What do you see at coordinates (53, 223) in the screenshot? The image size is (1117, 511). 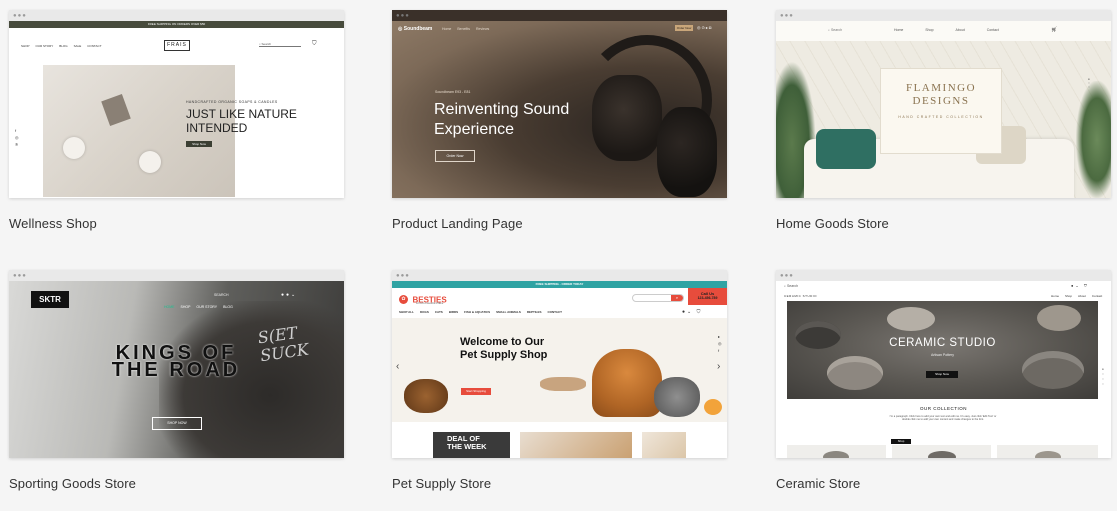 I see `template-title: Wellness Shop` at bounding box center [53, 223].